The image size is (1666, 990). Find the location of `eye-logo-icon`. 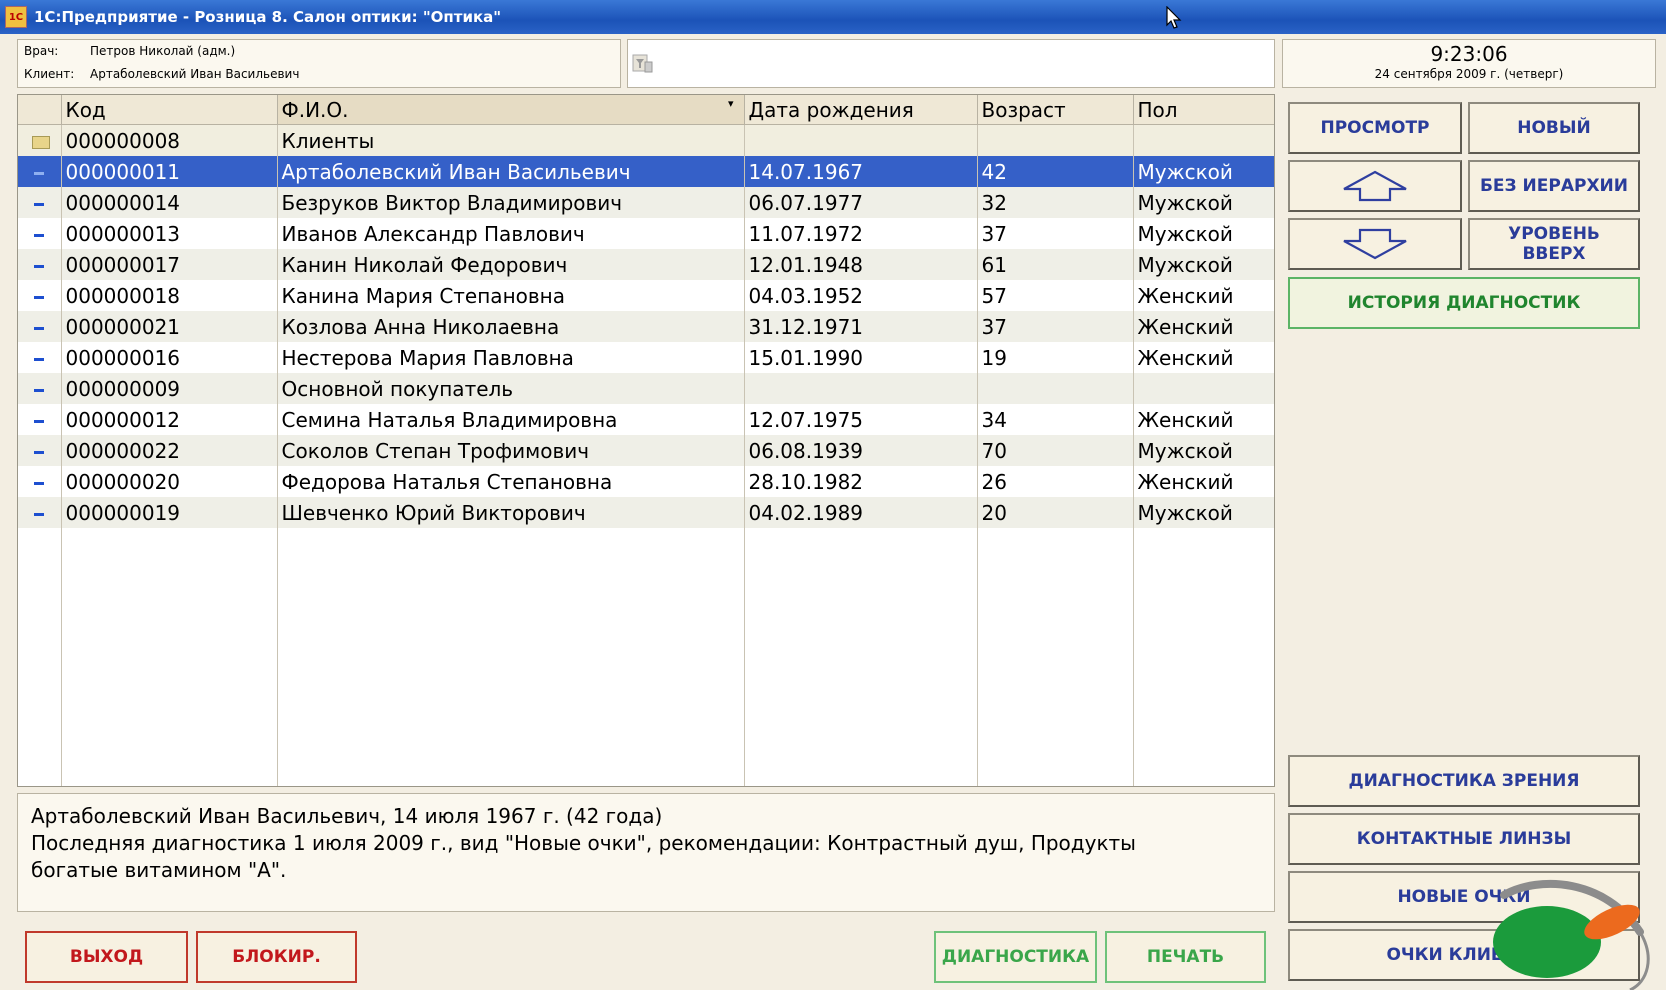

eye-logo-icon is located at coordinates (1571, 934).